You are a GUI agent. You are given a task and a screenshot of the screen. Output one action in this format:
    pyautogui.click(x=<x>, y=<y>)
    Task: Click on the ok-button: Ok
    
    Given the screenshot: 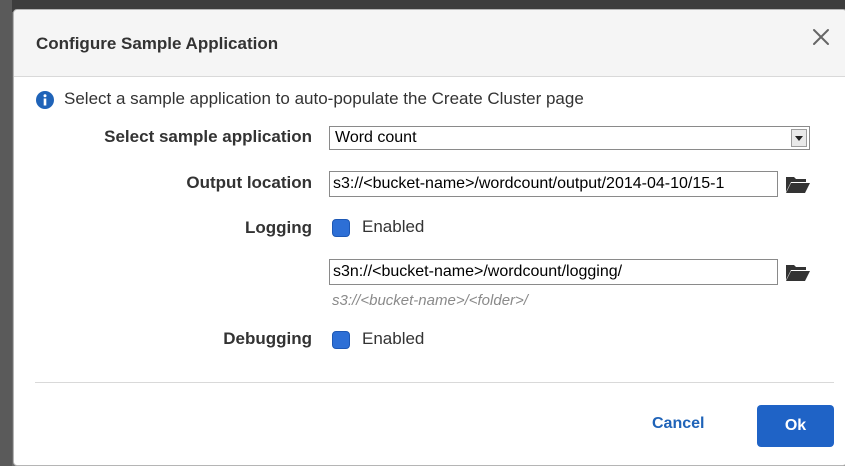 What is the action you would take?
    pyautogui.click(x=795, y=426)
    